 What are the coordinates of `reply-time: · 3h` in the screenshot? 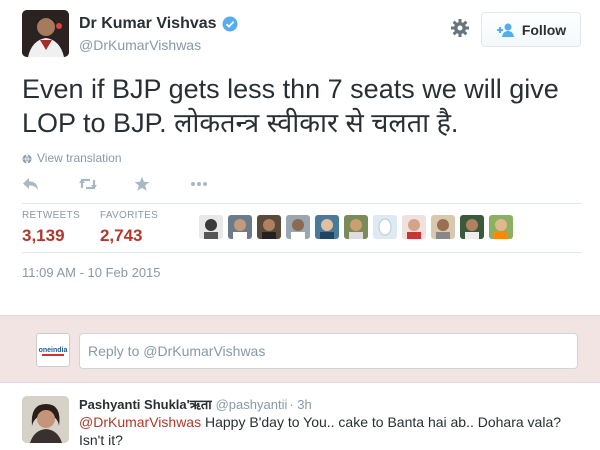 It's located at (300, 404).